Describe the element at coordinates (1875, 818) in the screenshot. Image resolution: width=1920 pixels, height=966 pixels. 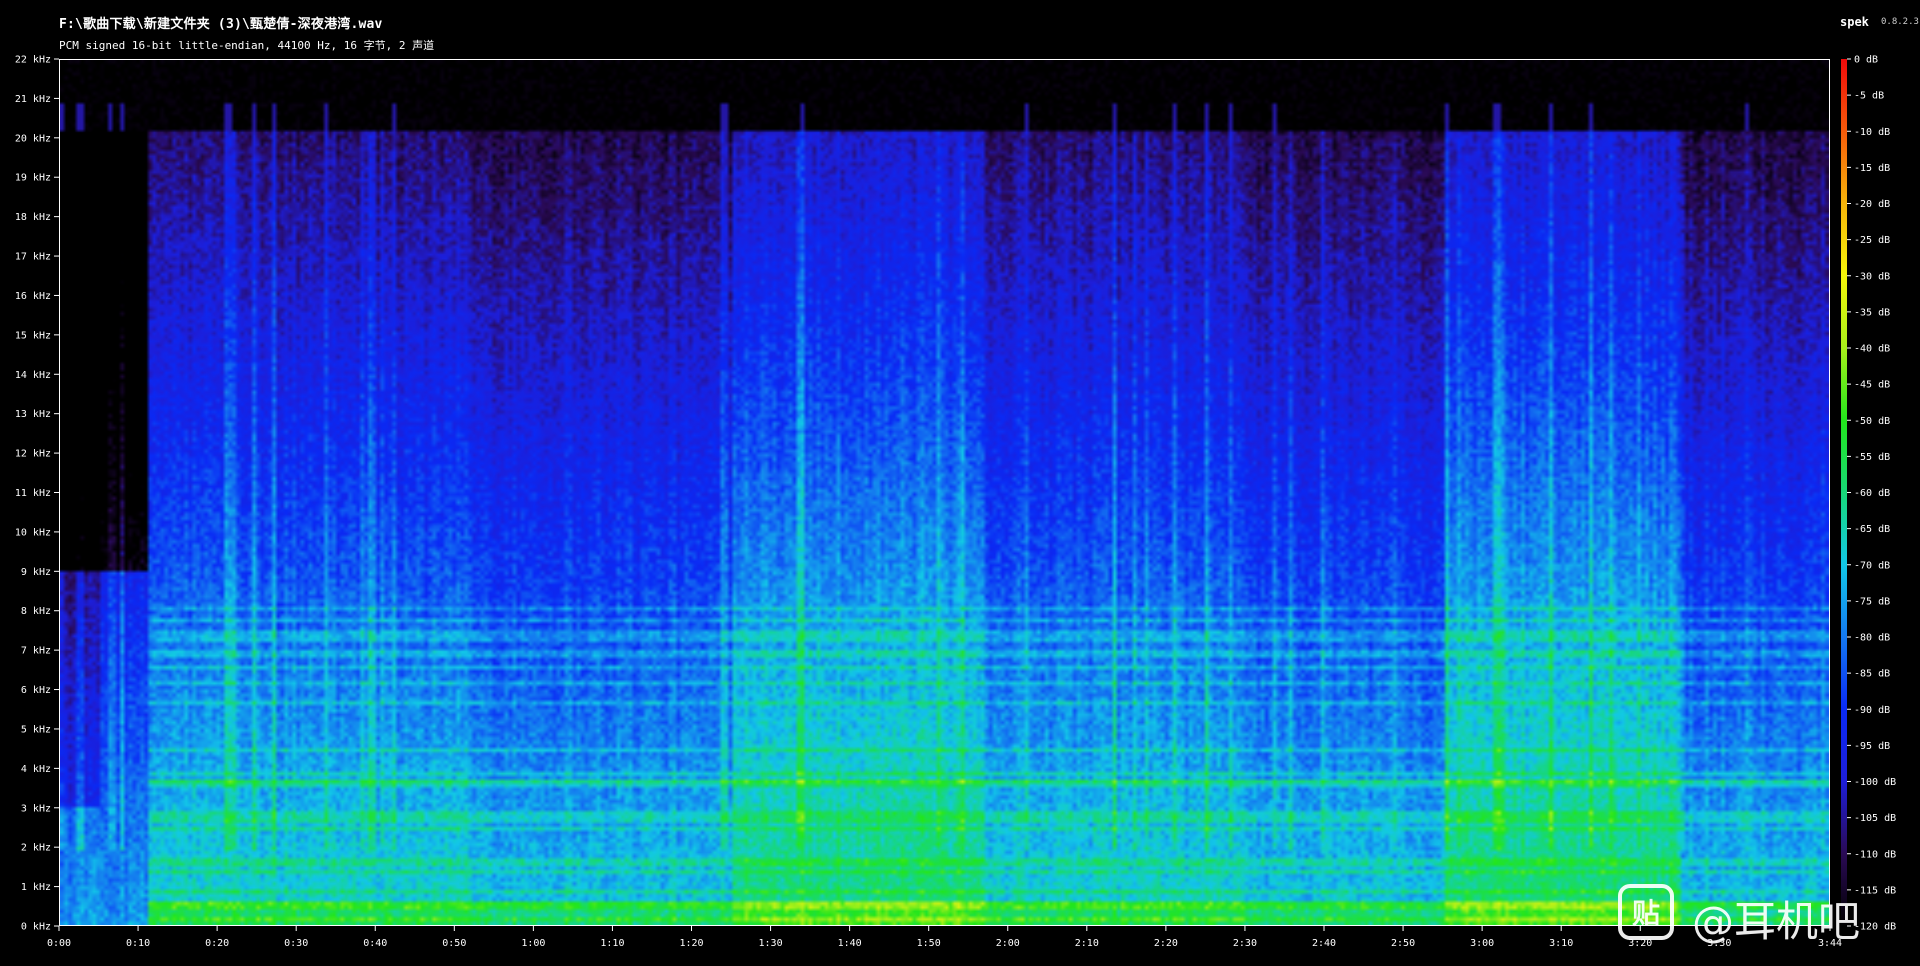
I see `colorbar-tick-label: -105 dB` at that location.